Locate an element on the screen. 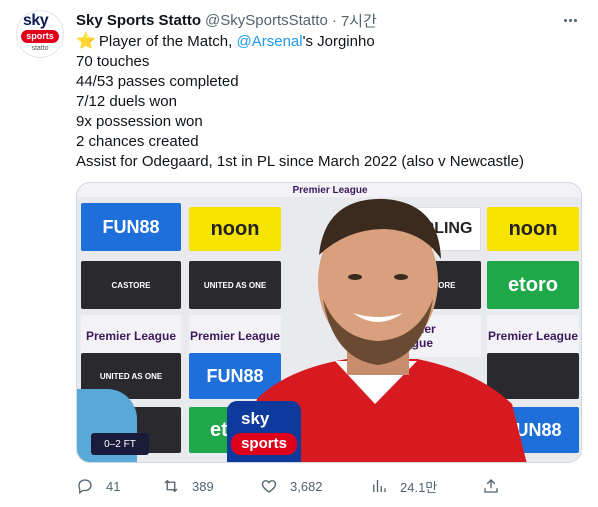 Image resolution: width=598 pixels, height=507 pixels. tweet-actions: 41 389 3,682 24.1만 is located at coordinates (291, 486).